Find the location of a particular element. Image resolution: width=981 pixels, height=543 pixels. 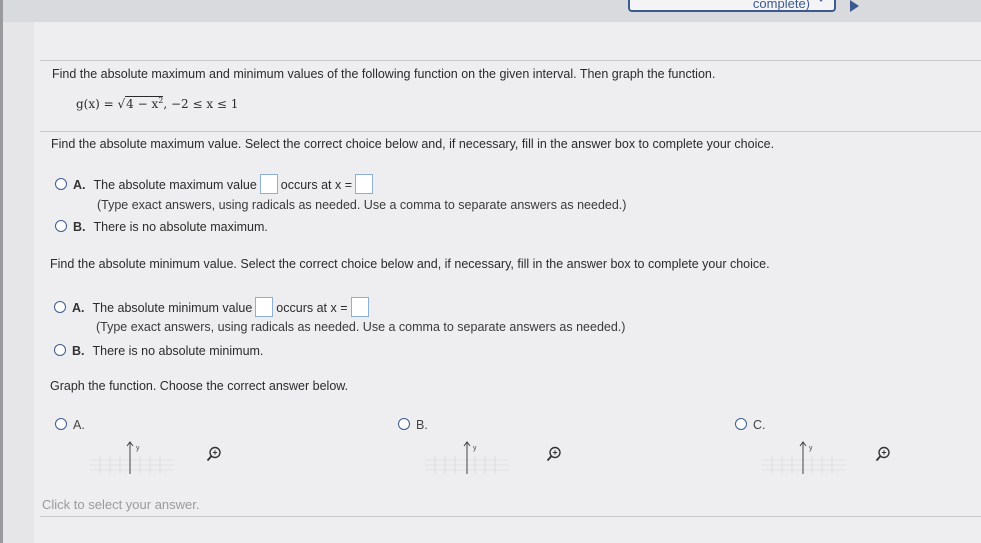

function-definition: g(x) = √4 − x2, −2 ≤ x ≤ 1 is located at coordinates (157, 103).